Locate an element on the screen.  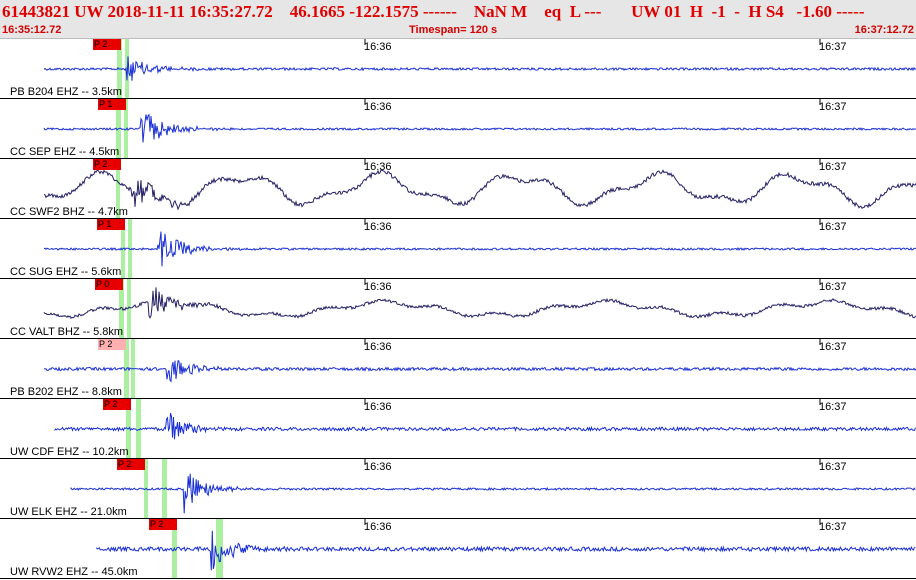
phase-pick-flag: P 0 is located at coordinates (109, 284).